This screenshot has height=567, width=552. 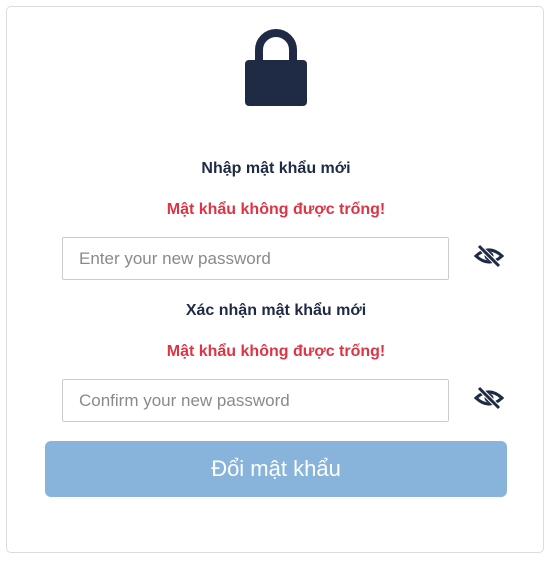 What do you see at coordinates (276, 168) in the screenshot?
I see `new-password-label: Nhập mật khẩu mới` at bounding box center [276, 168].